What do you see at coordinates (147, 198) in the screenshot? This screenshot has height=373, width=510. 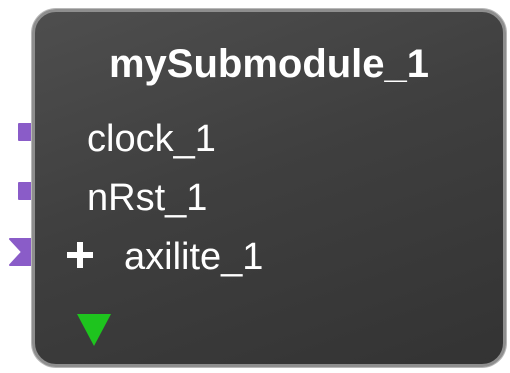 I see `port-label-nrst: nRst_1` at bounding box center [147, 198].